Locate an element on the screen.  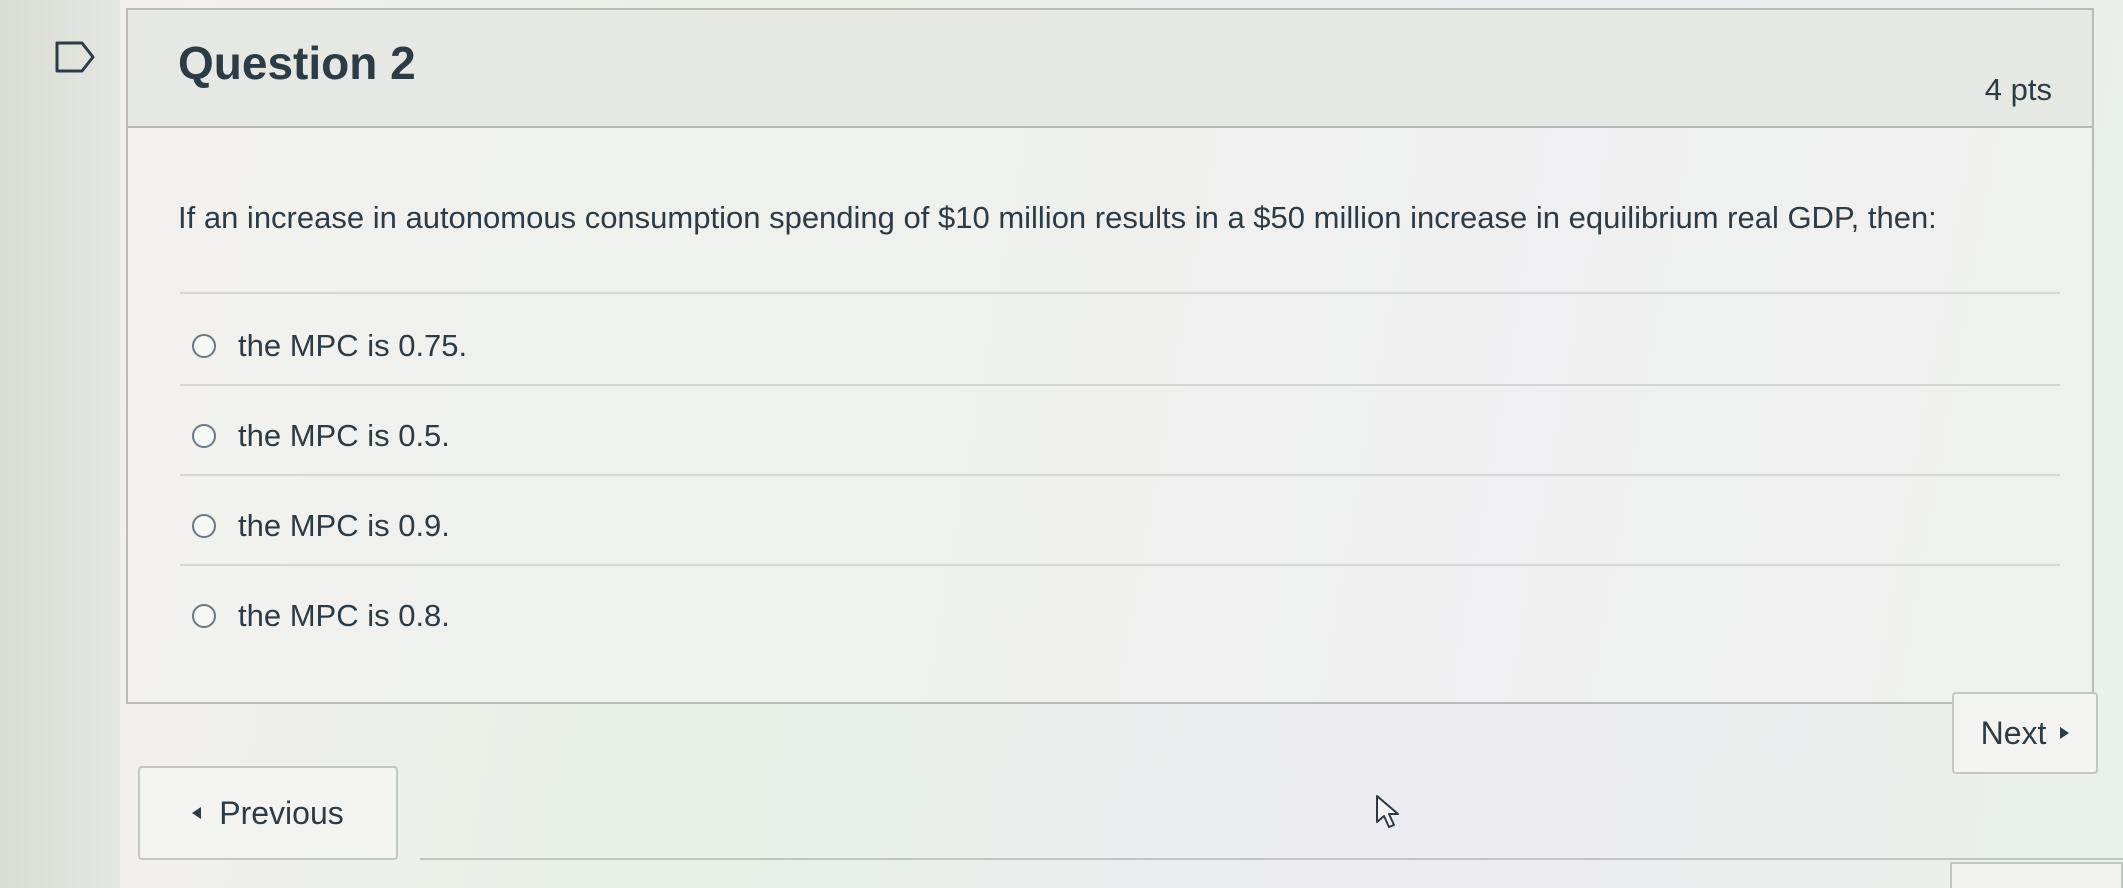
previous-button: Previous is located at coordinates (268, 813).